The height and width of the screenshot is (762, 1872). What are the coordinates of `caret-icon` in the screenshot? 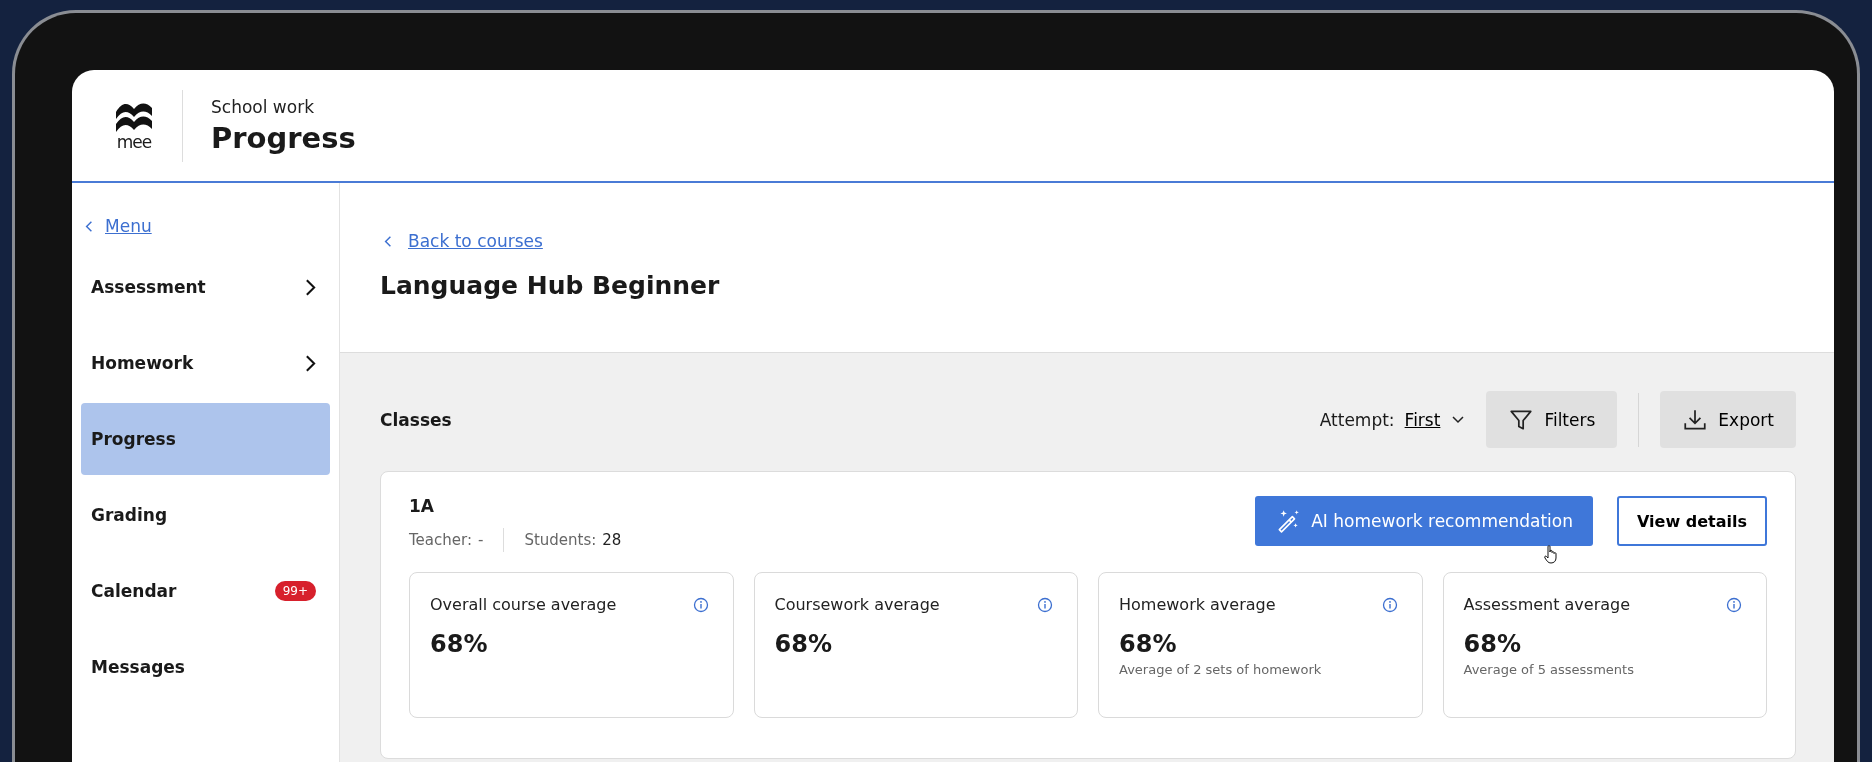 It's located at (1458, 419).